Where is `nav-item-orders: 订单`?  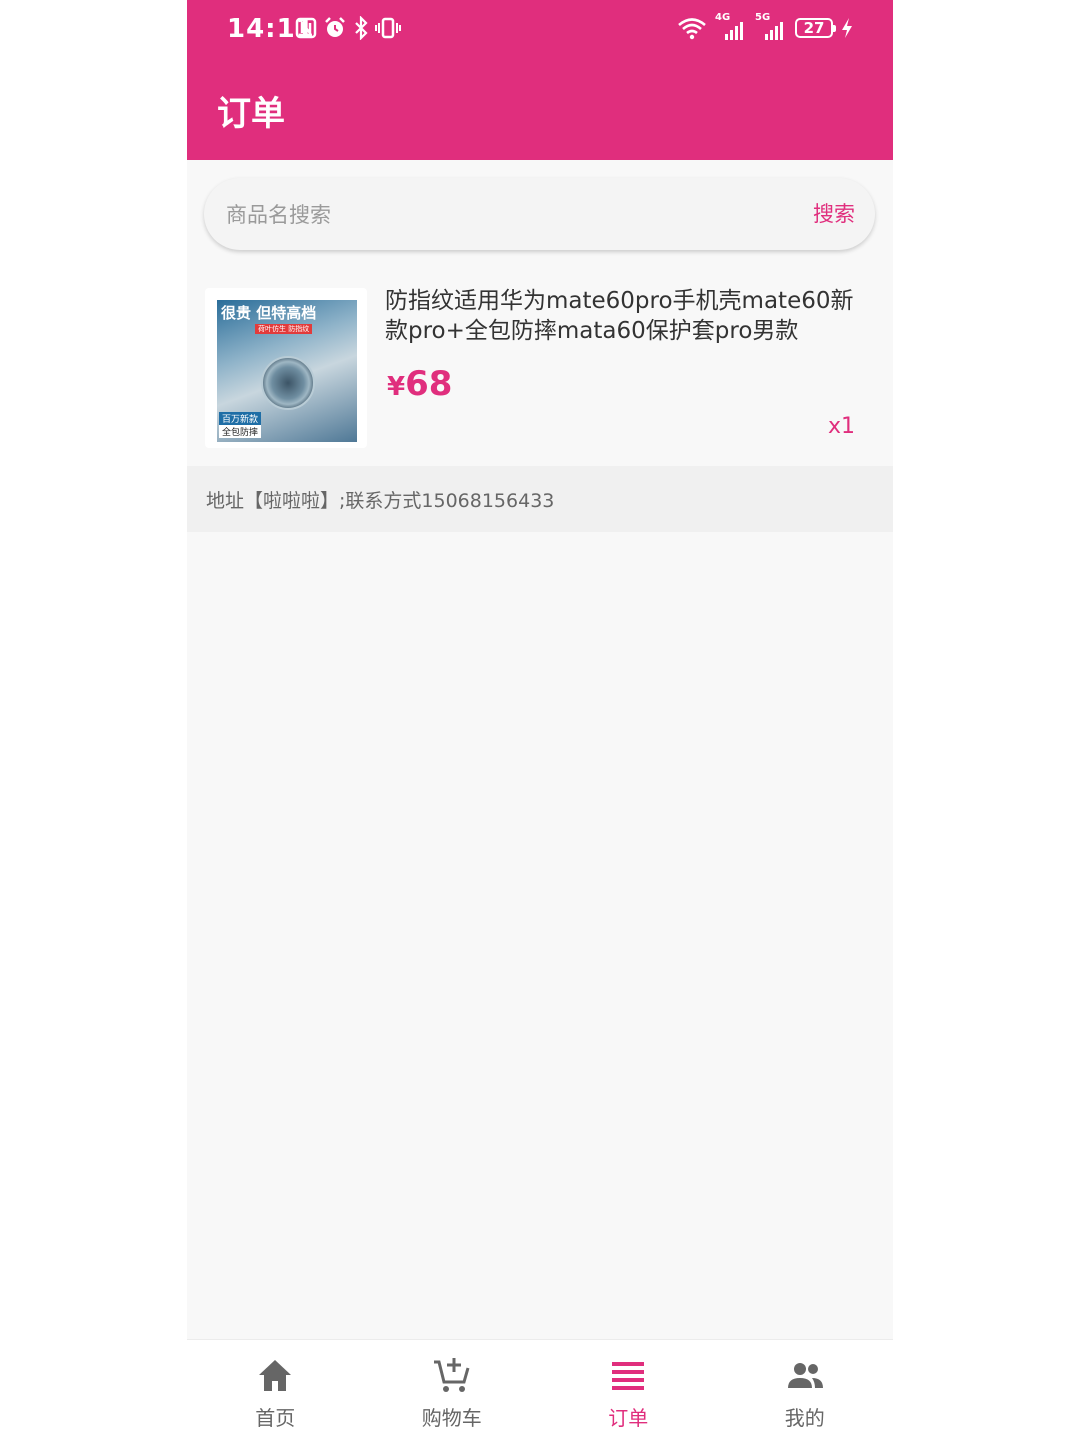
nav-item-orders: 订单 is located at coordinates (628, 1389).